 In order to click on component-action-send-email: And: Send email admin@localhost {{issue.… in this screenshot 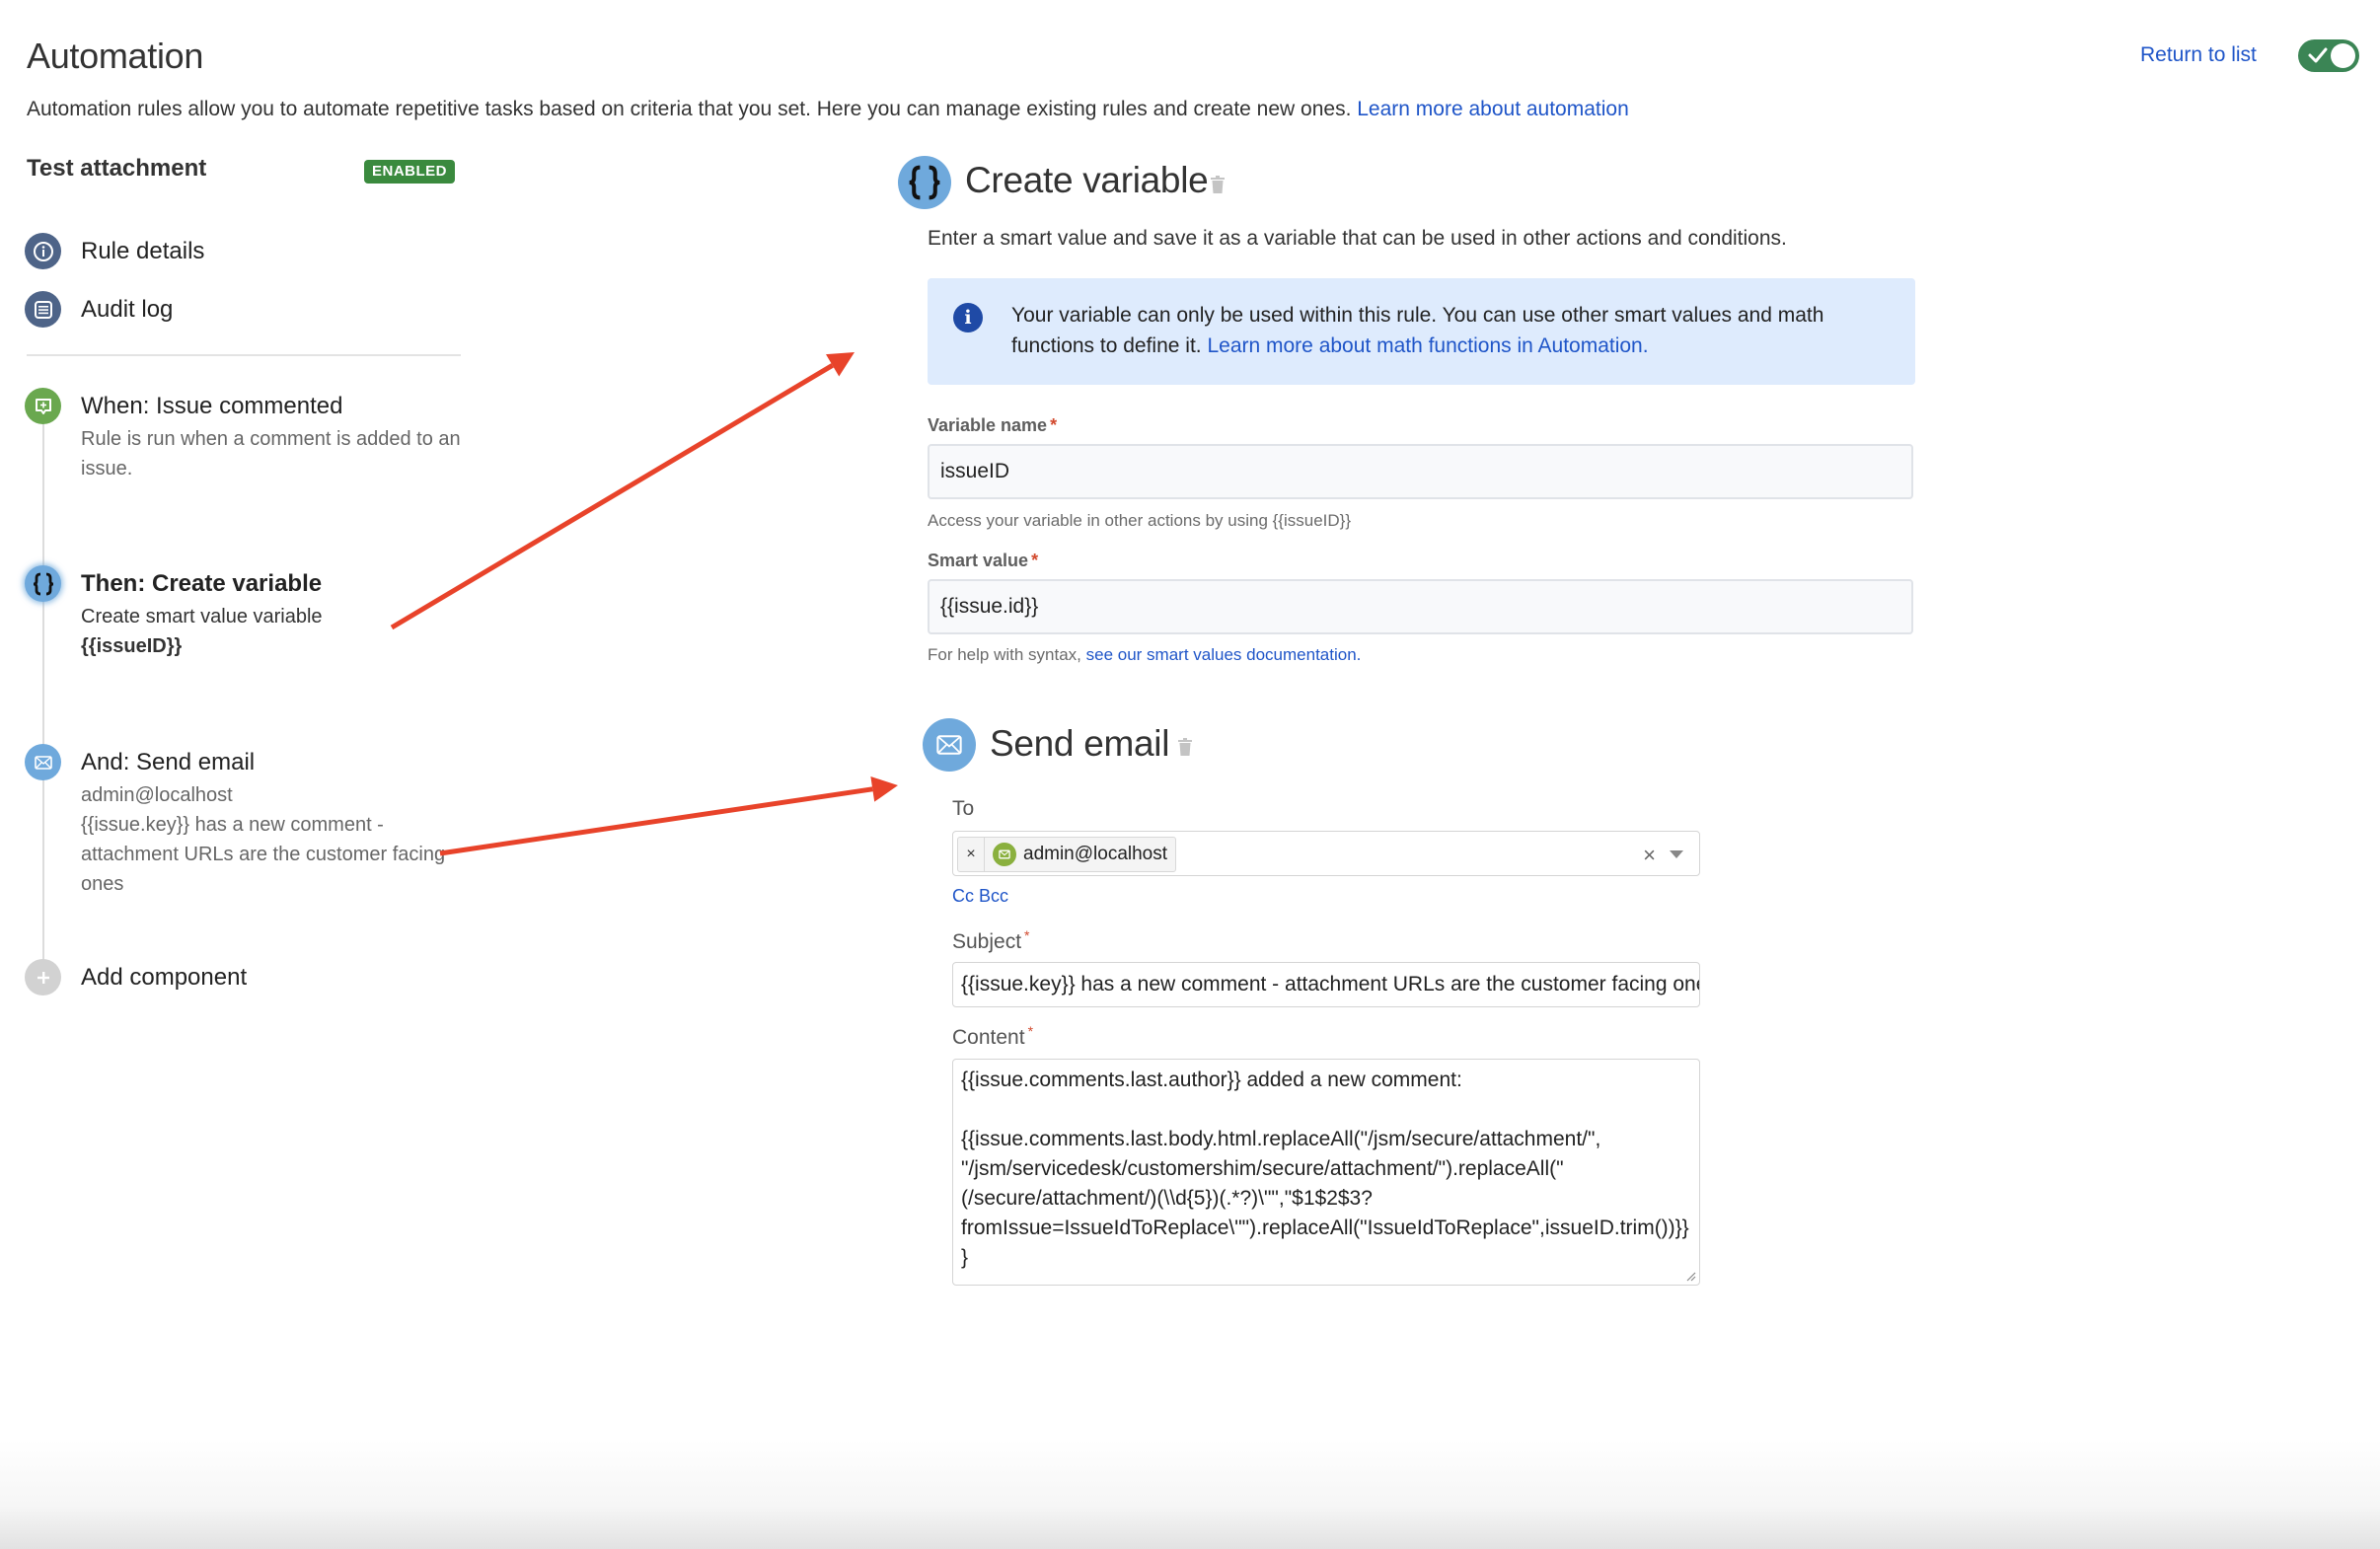, I will do `click(245, 821)`.